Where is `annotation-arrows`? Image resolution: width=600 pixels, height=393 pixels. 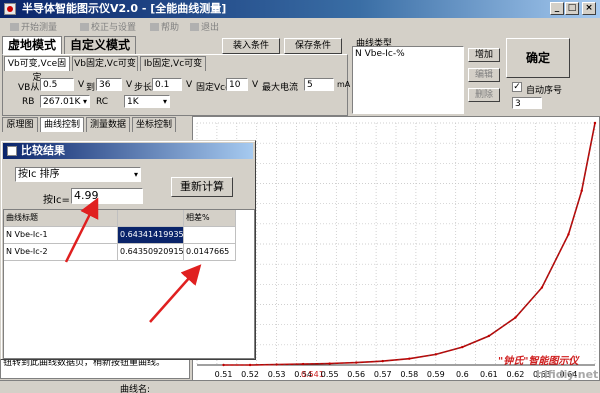 annotation-arrows is located at coordinates (133, 260).